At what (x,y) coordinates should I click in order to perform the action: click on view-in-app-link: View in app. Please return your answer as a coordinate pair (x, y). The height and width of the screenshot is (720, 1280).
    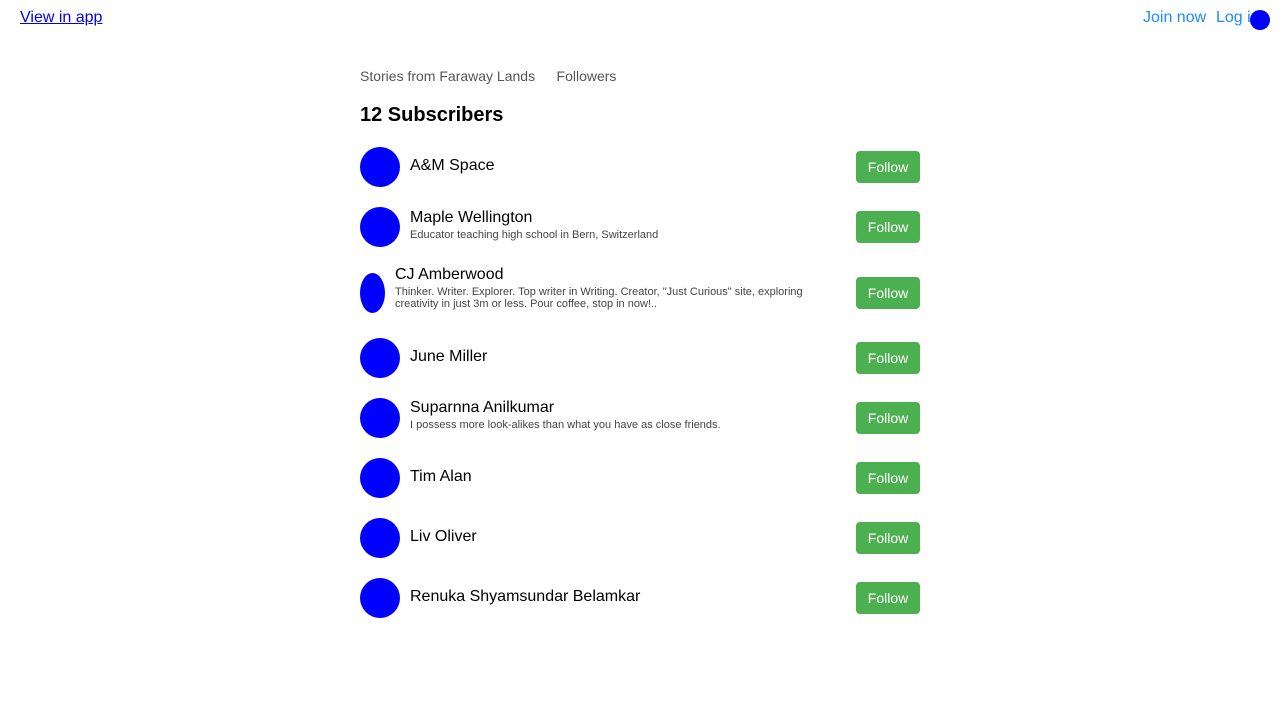
    Looking at the image, I should click on (61, 18).